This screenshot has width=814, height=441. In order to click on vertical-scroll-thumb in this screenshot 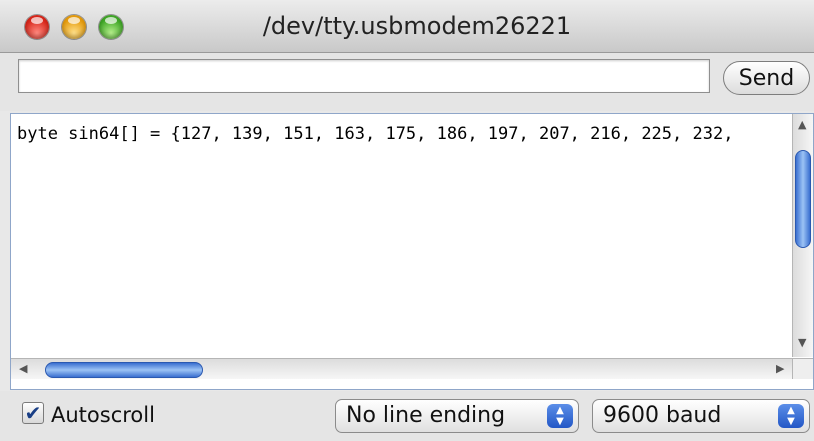, I will do `click(803, 199)`.